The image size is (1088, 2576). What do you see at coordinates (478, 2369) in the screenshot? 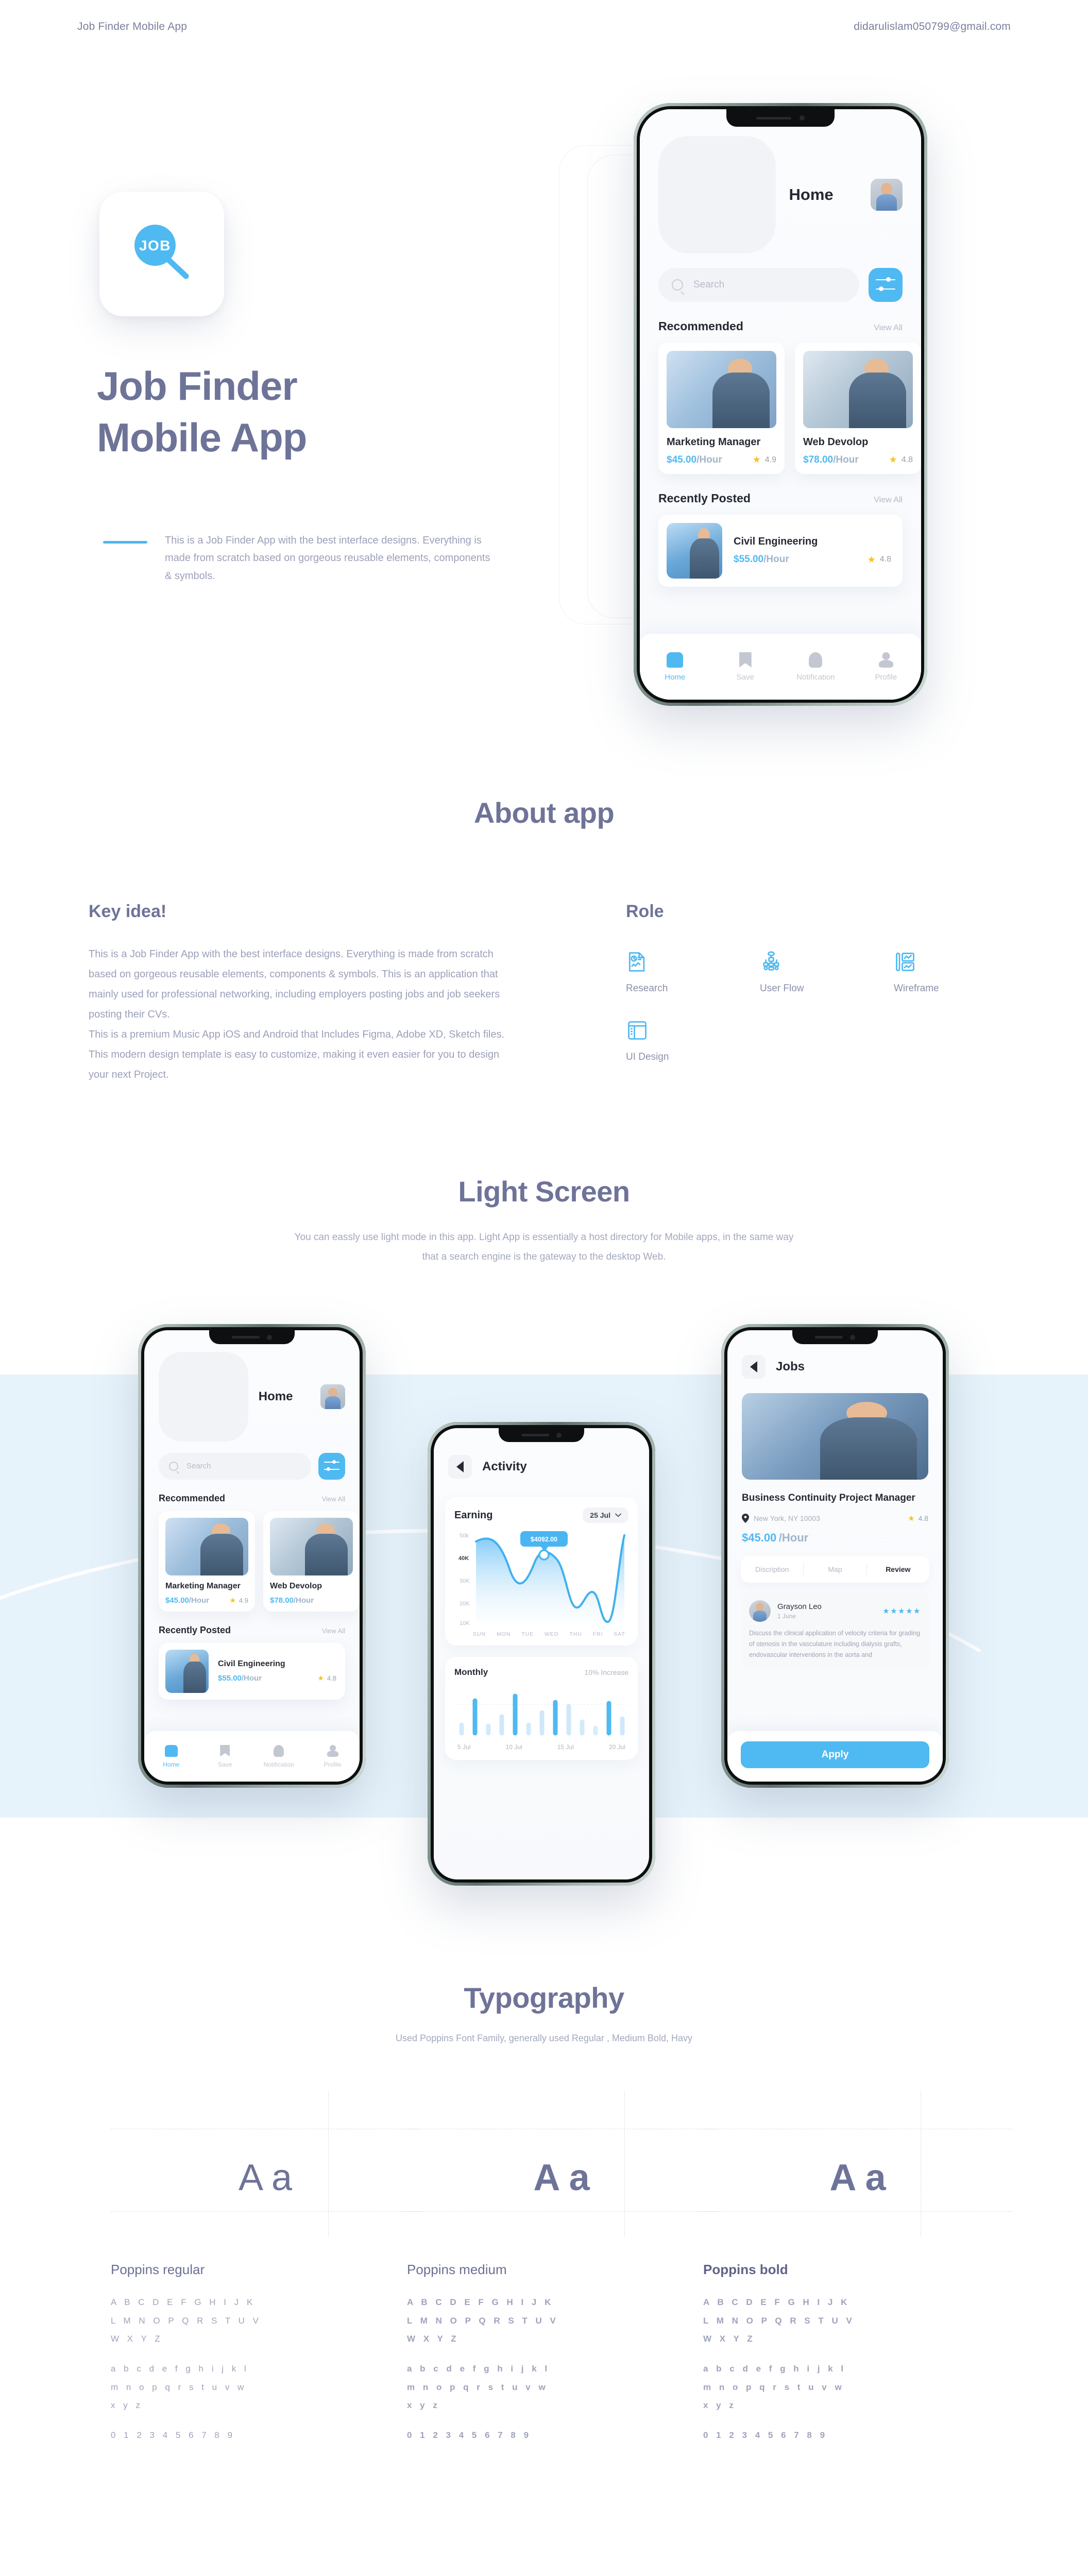
I see `glyph-row: a b c d e f g h i j k l` at bounding box center [478, 2369].